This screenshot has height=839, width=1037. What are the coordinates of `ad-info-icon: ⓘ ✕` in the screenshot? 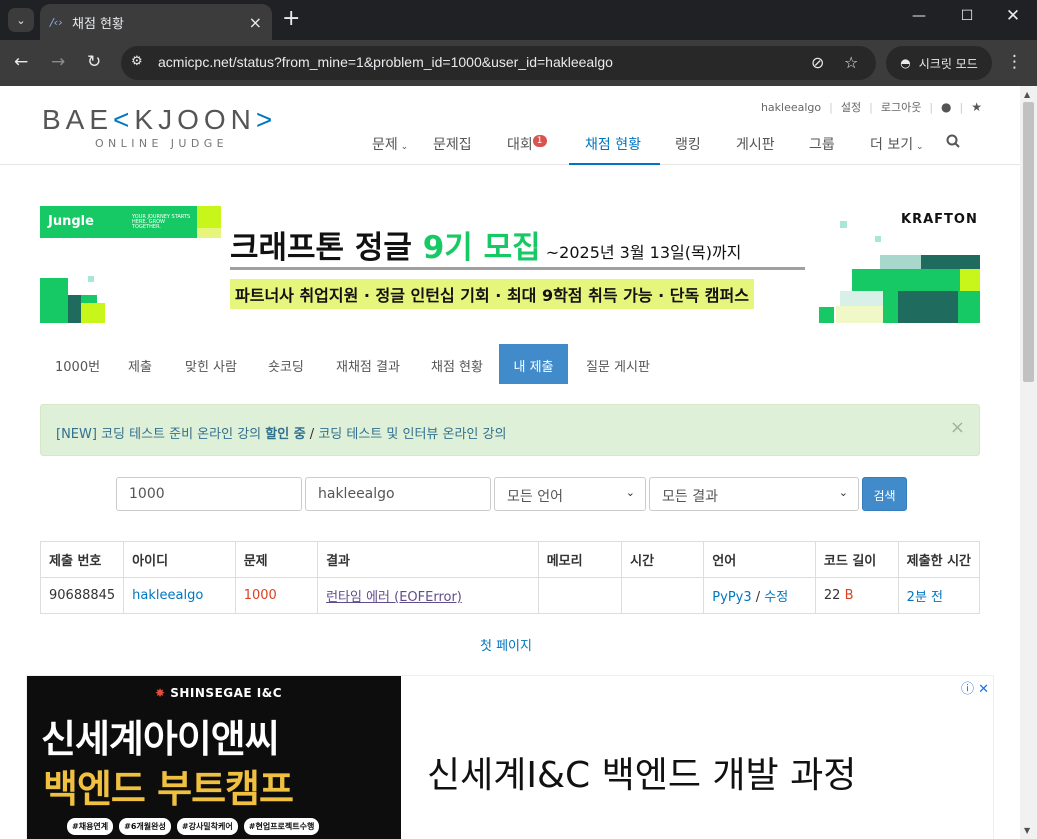 It's located at (975, 687).